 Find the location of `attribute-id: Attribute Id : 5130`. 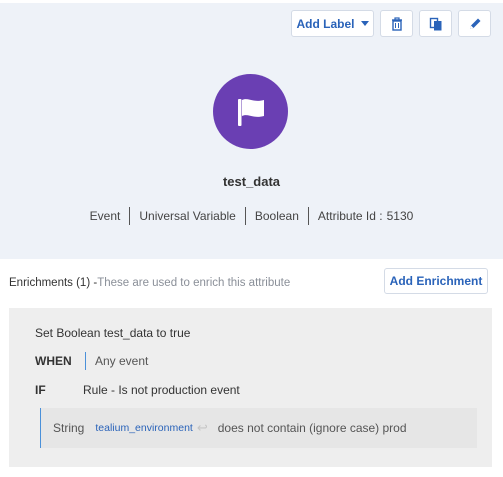

attribute-id: Attribute Id : 5130 is located at coordinates (365, 216).